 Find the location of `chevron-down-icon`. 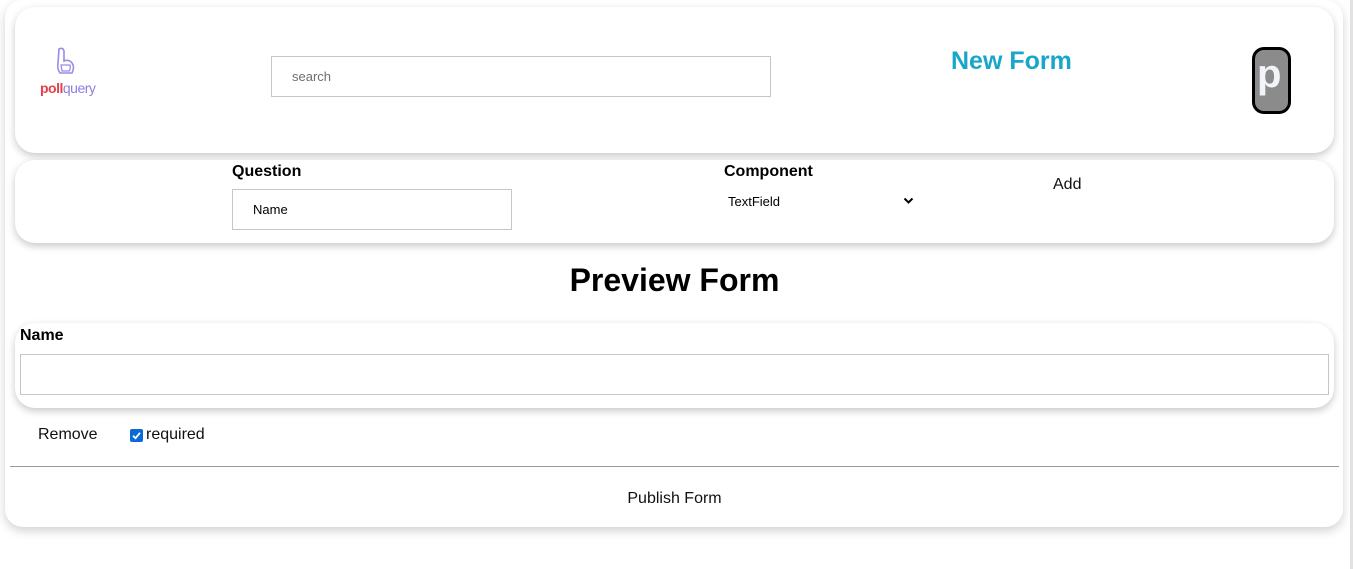

chevron-down-icon is located at coordinates (908, 200).